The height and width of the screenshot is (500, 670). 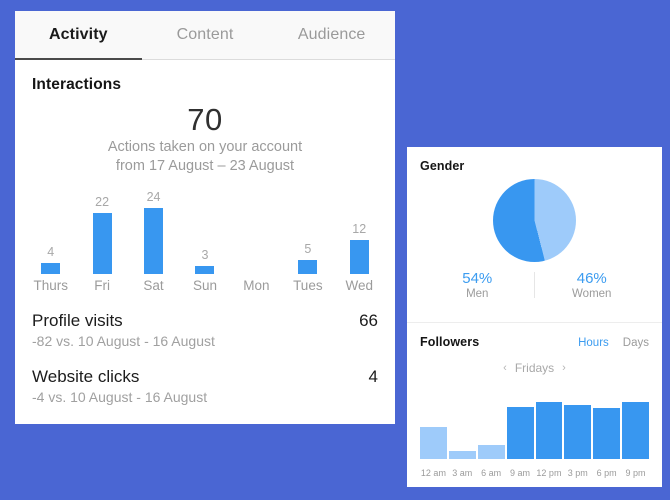 I want to click on stat-comparison: -4 vs. 10 August - 16 August, so click(x=120, y=397).